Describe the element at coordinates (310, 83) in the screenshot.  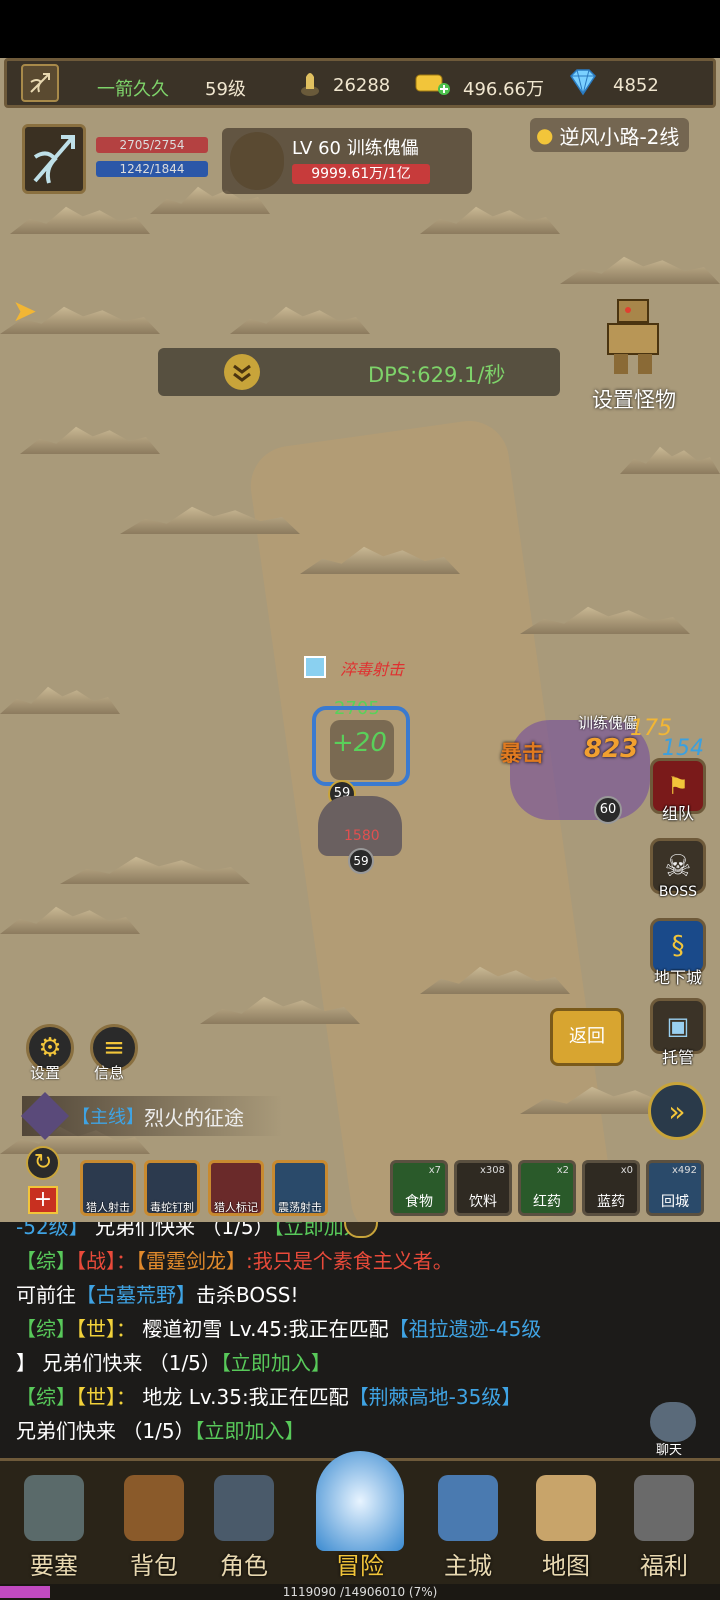
I see `bullet-icon` at that location.